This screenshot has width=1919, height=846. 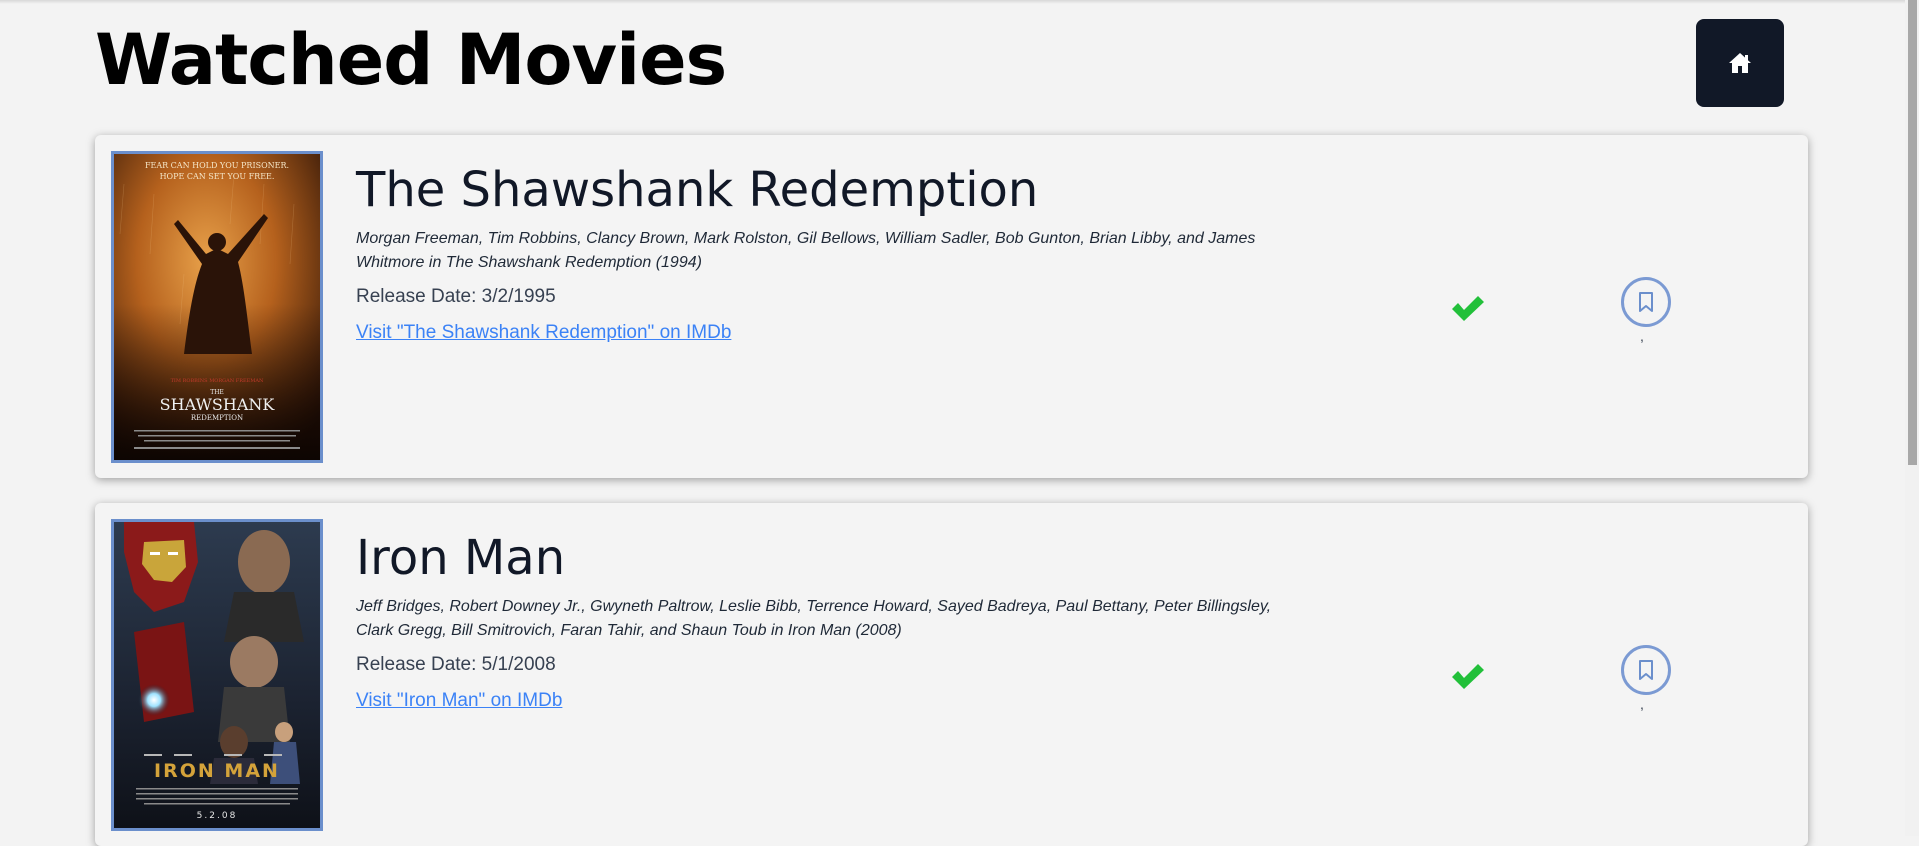 What do you see at coordinates (217, 675) in the screenshot?
I see `movie-poster: IRON MAN 5.2.08` at bounding box center [217, 675].